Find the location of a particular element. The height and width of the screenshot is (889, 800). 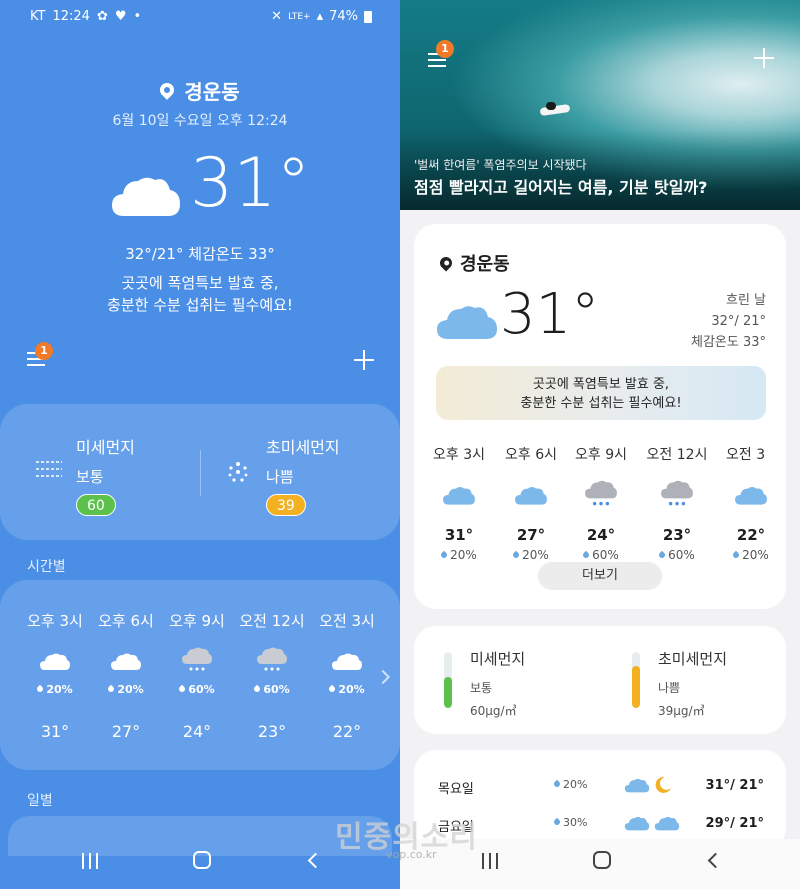

location-title: 경운동 is located at coordinates (200, 90).